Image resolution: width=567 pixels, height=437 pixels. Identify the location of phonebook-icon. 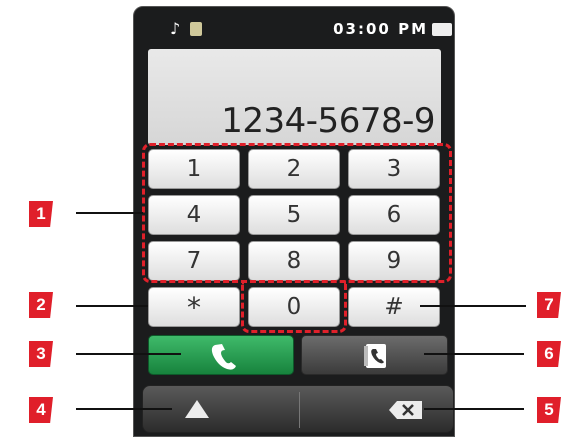
(375, 356).